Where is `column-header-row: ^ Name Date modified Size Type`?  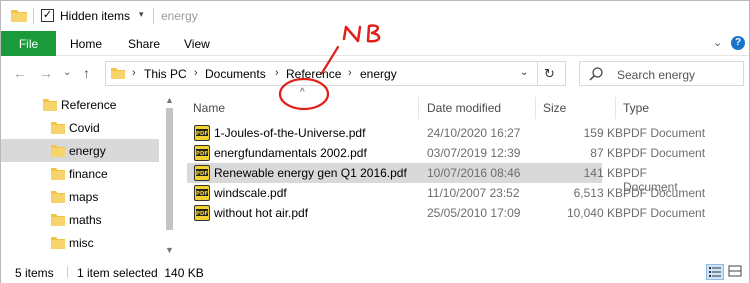
column-header-row: ^ Name Date modified Size Type is located at coordinates (466, 103).